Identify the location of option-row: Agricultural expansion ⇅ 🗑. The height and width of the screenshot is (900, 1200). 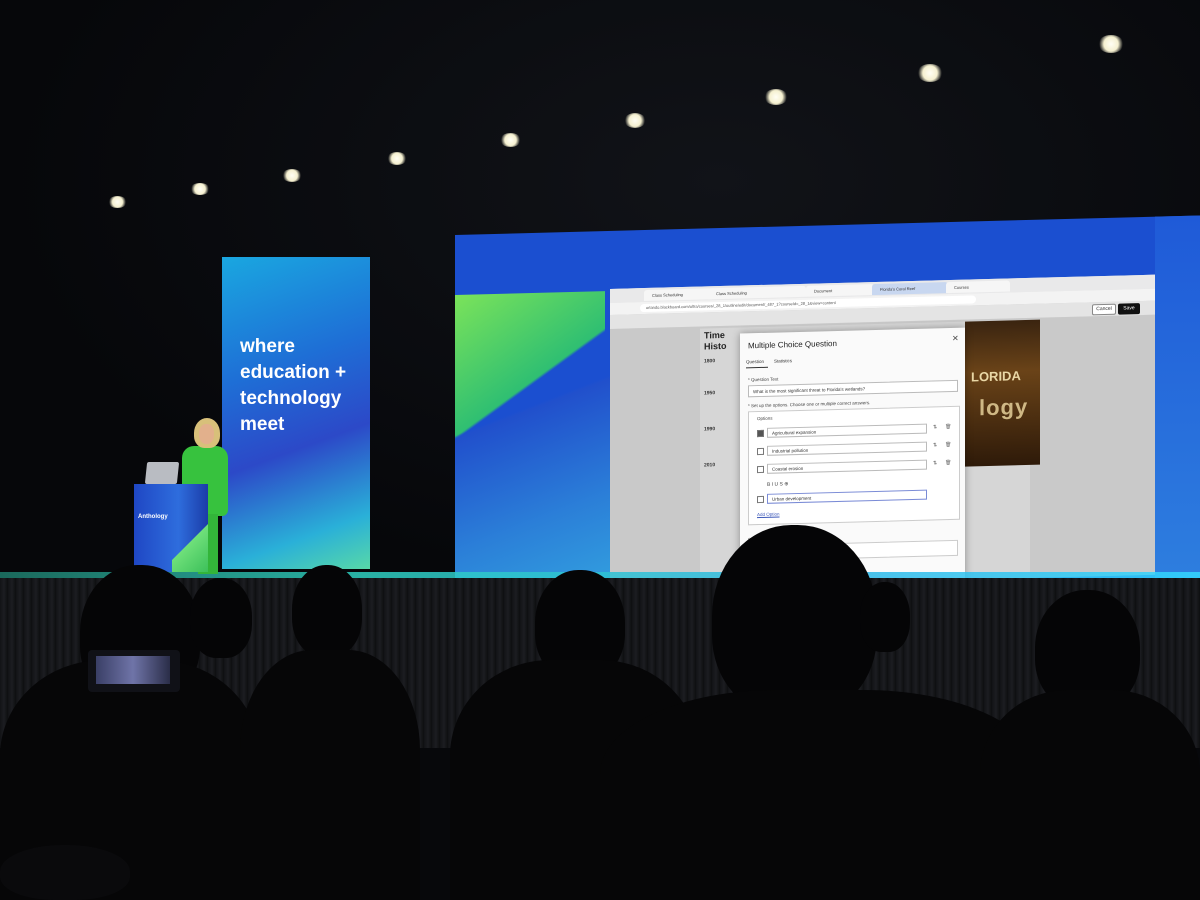
(854, 431).